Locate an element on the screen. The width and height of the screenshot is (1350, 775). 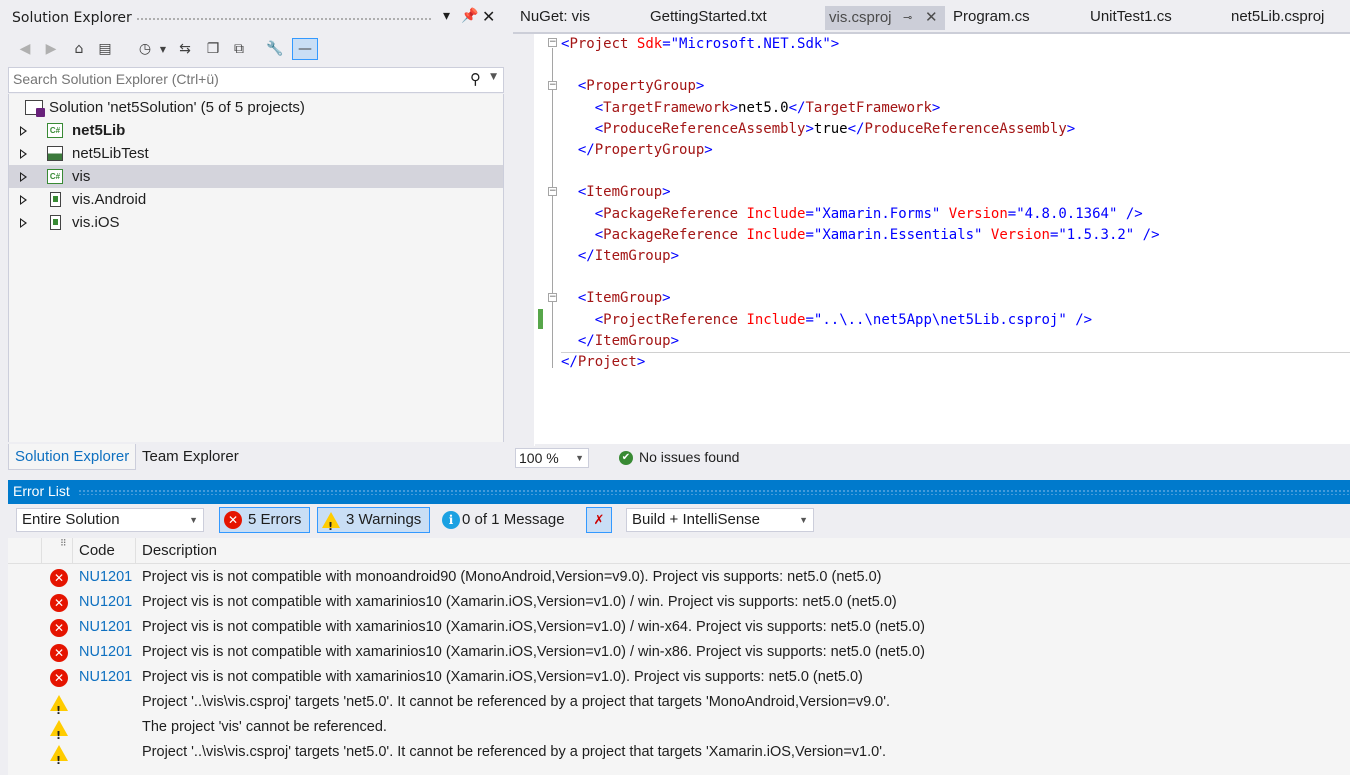
warning-icon is located at coordinates (59, 734).